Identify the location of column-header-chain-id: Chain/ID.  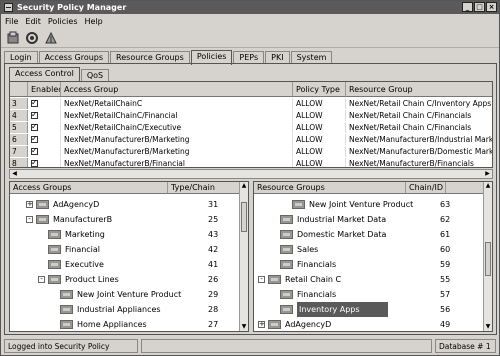
(426, 187).